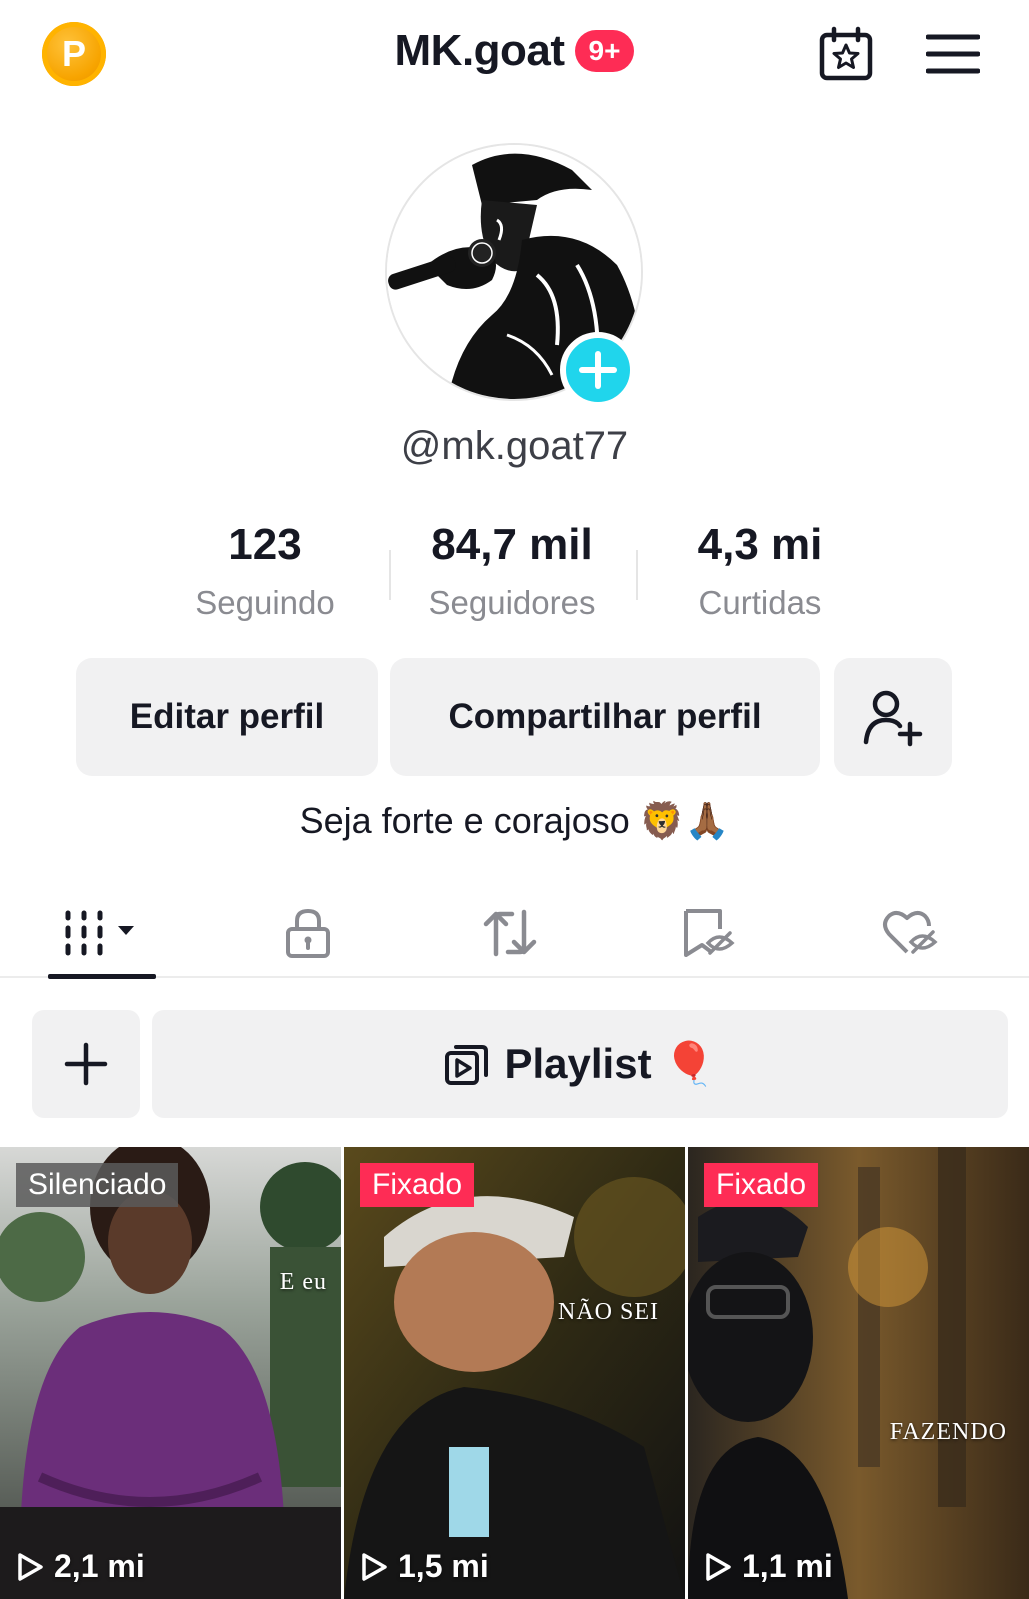 This screenshot has width=1029, height=1599. What do you see at coordinates (512, 544) in the screenshot?
I see `stat-followers-value: 84,7 mil` at bounding box center [512, 544].